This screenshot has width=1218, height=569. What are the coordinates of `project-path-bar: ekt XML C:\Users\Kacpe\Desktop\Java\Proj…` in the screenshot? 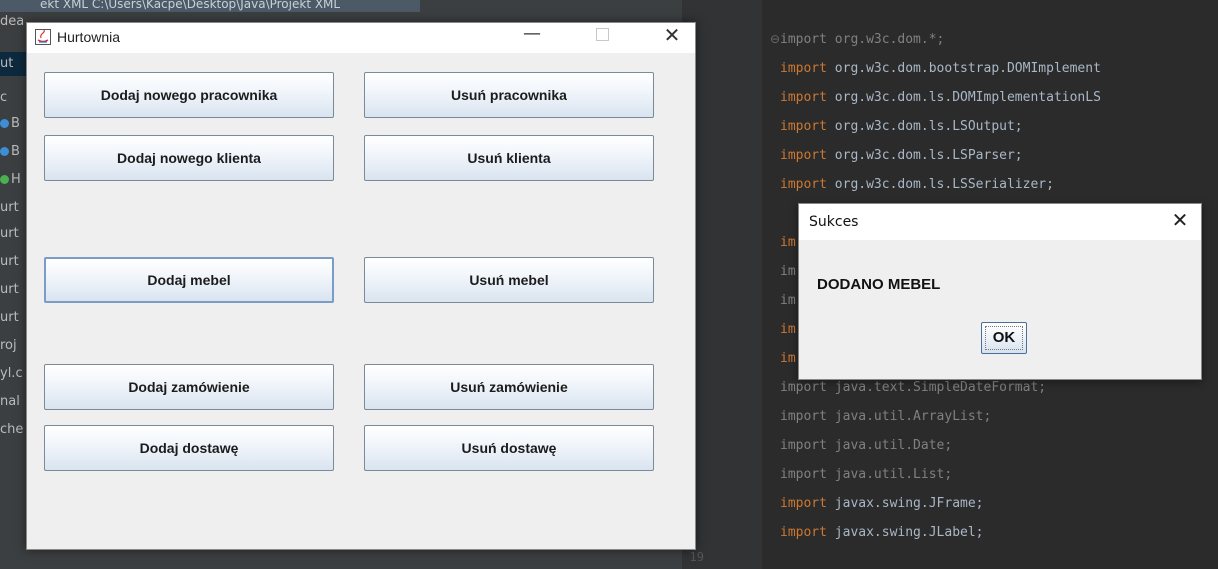 It's located at (210, 6).